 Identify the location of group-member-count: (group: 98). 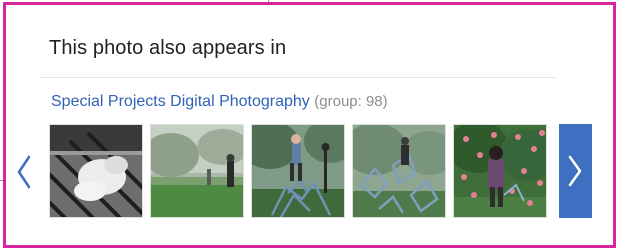
(351, 101).